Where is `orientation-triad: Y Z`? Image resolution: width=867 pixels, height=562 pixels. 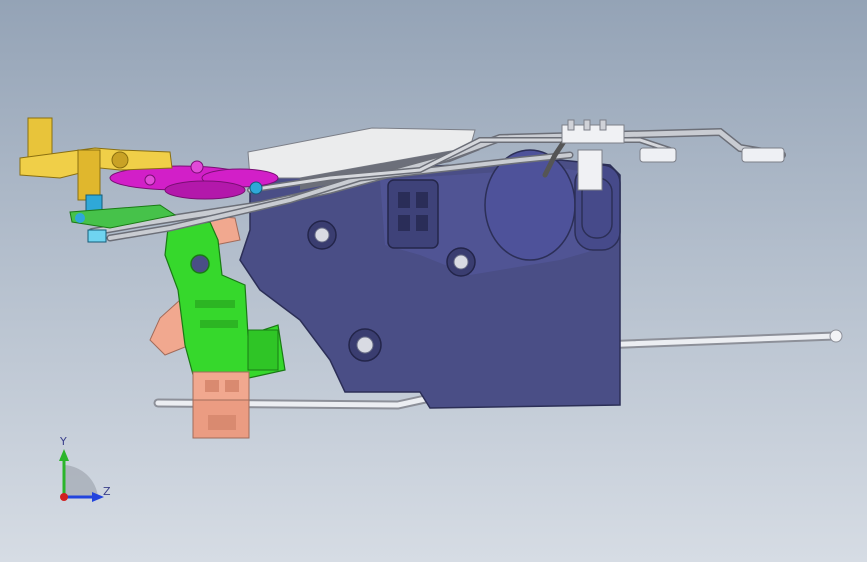 orientation-triad: Y Z is located at coordinates (80, 475).